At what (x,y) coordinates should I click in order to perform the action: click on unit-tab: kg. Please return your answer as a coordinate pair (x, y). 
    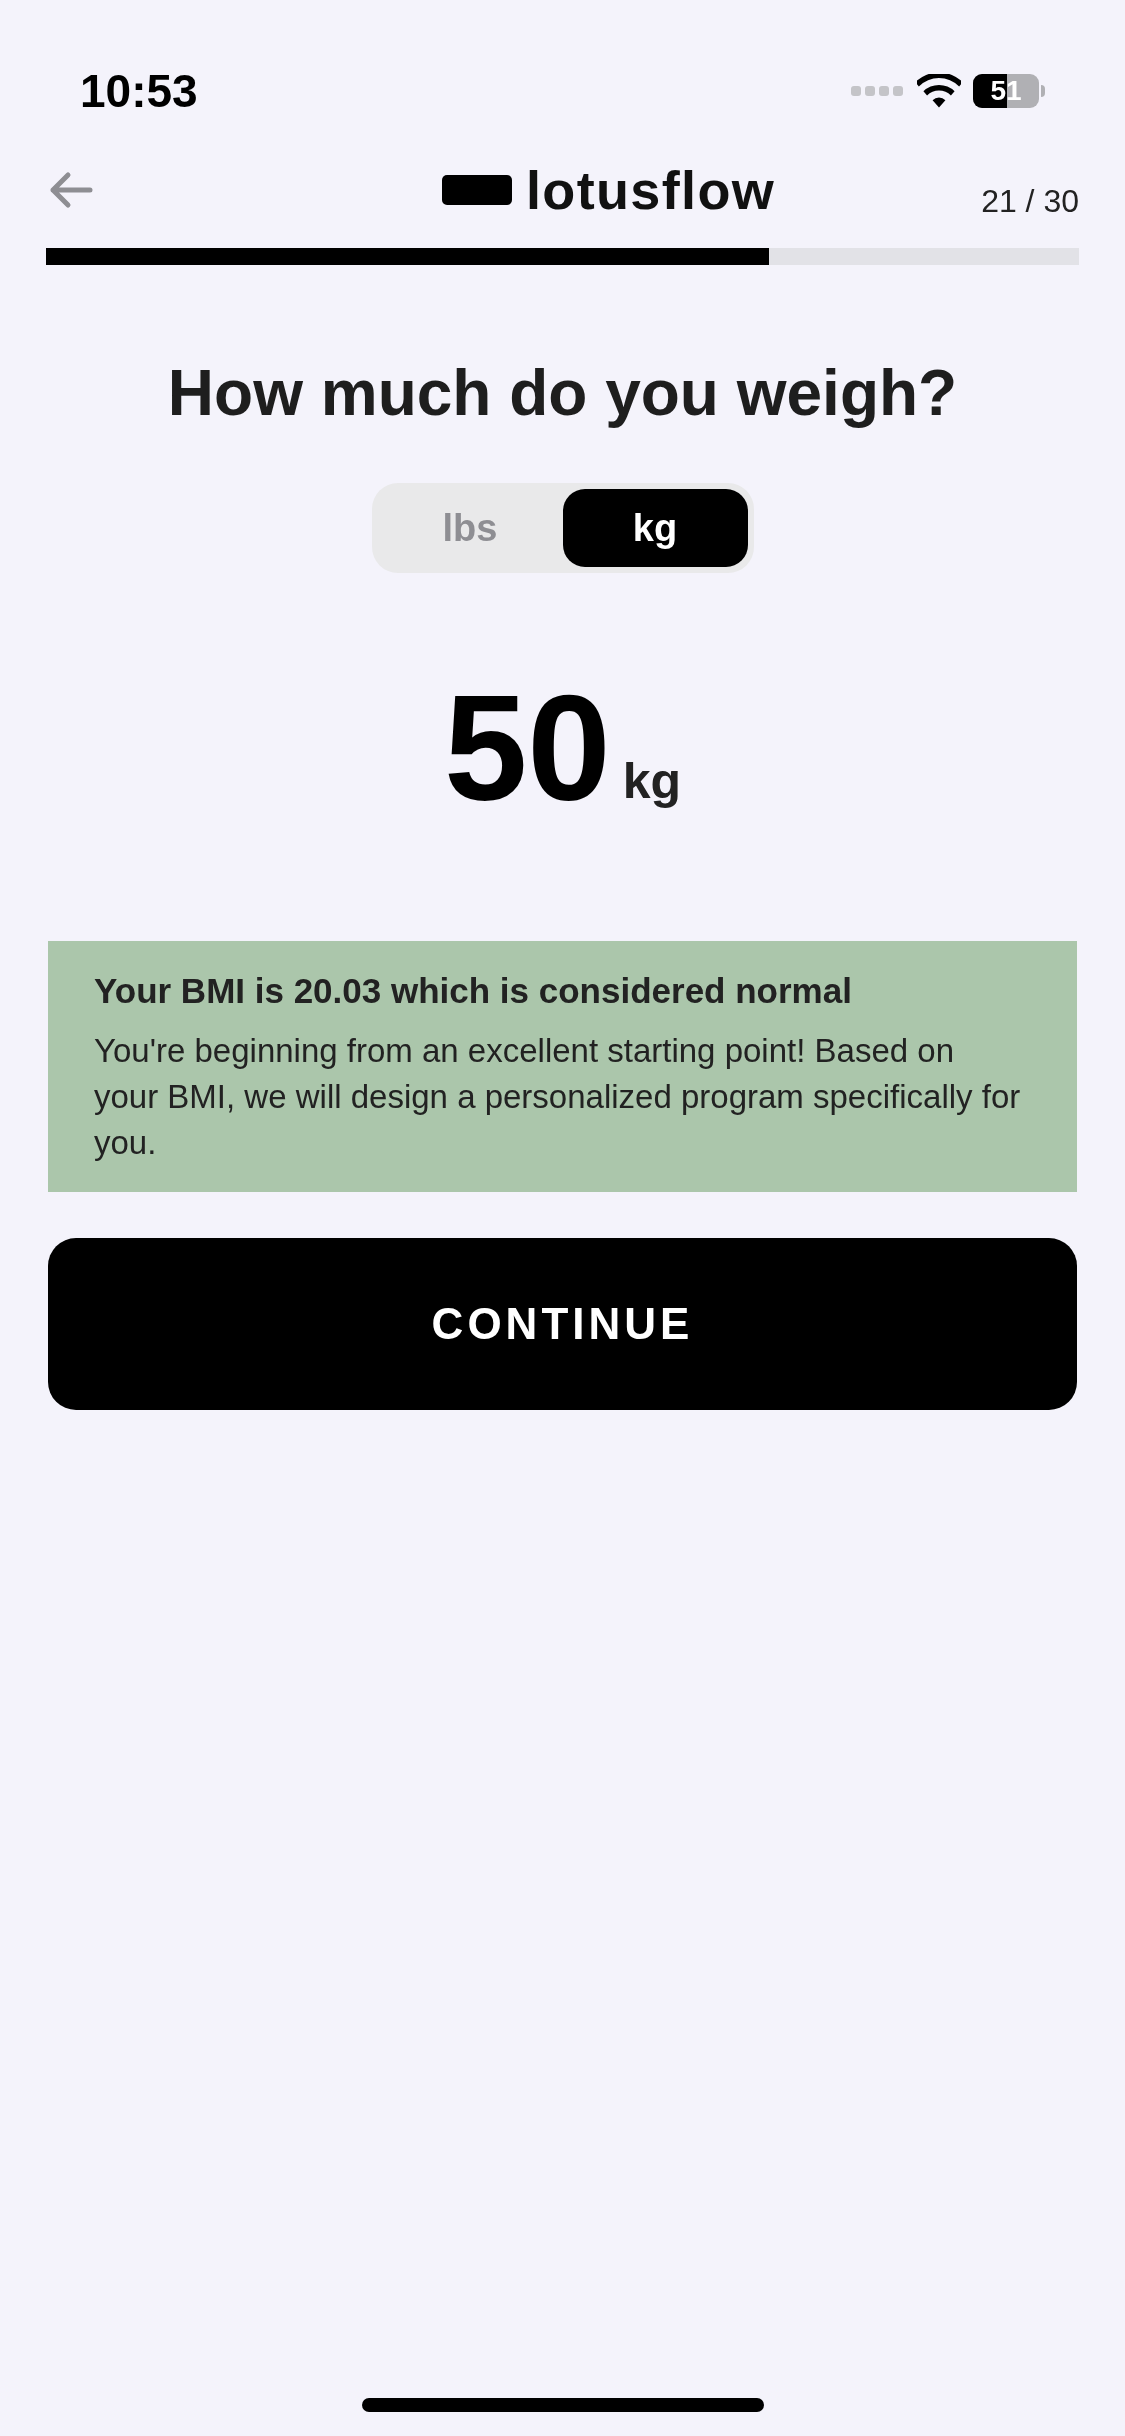
    Looking at the image, I should click on (655, 528).